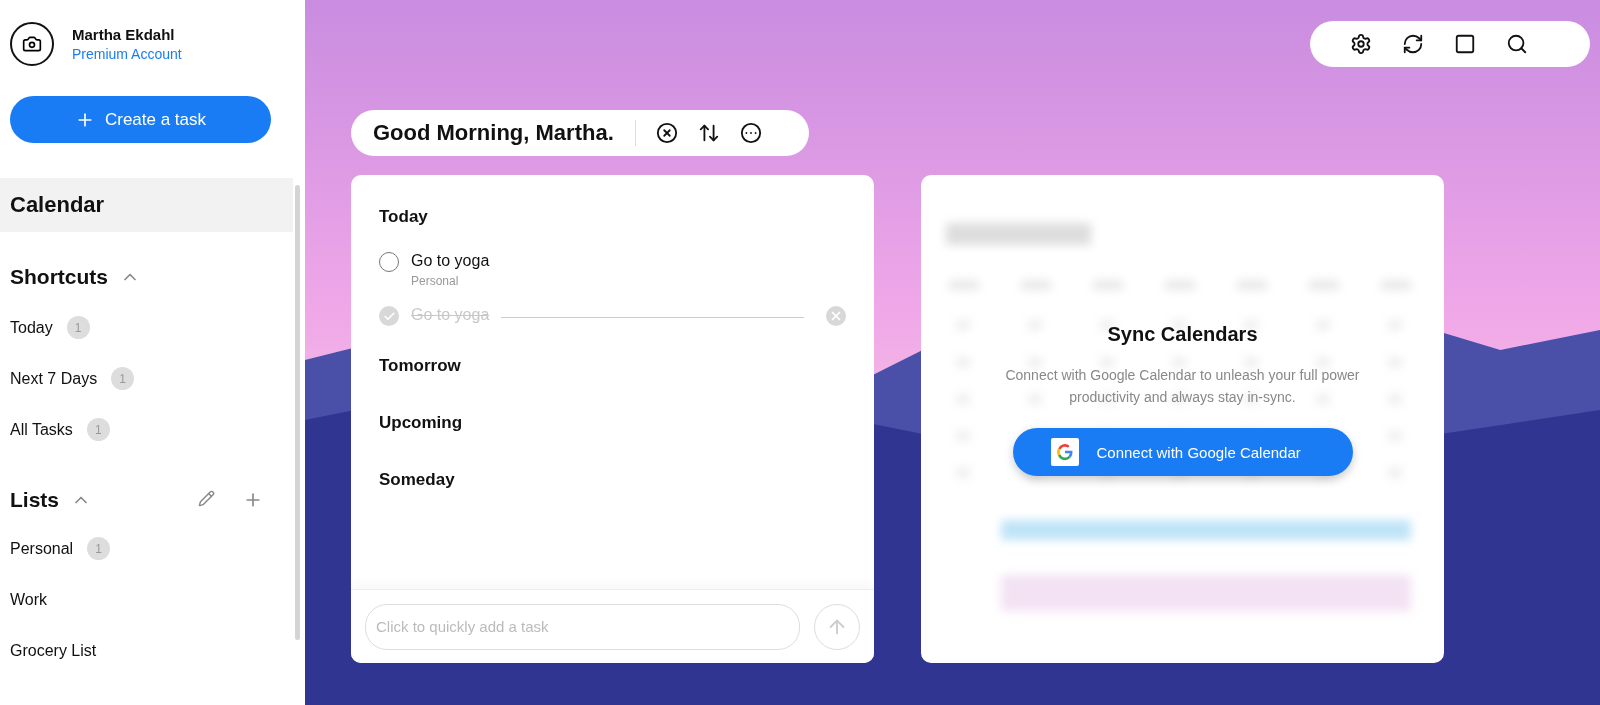 The height and width of the screenshot is (705, 1600). Describe the element at coordinates (435, 281) in the screenshot. I see `task-list-label: Personal` at that location.